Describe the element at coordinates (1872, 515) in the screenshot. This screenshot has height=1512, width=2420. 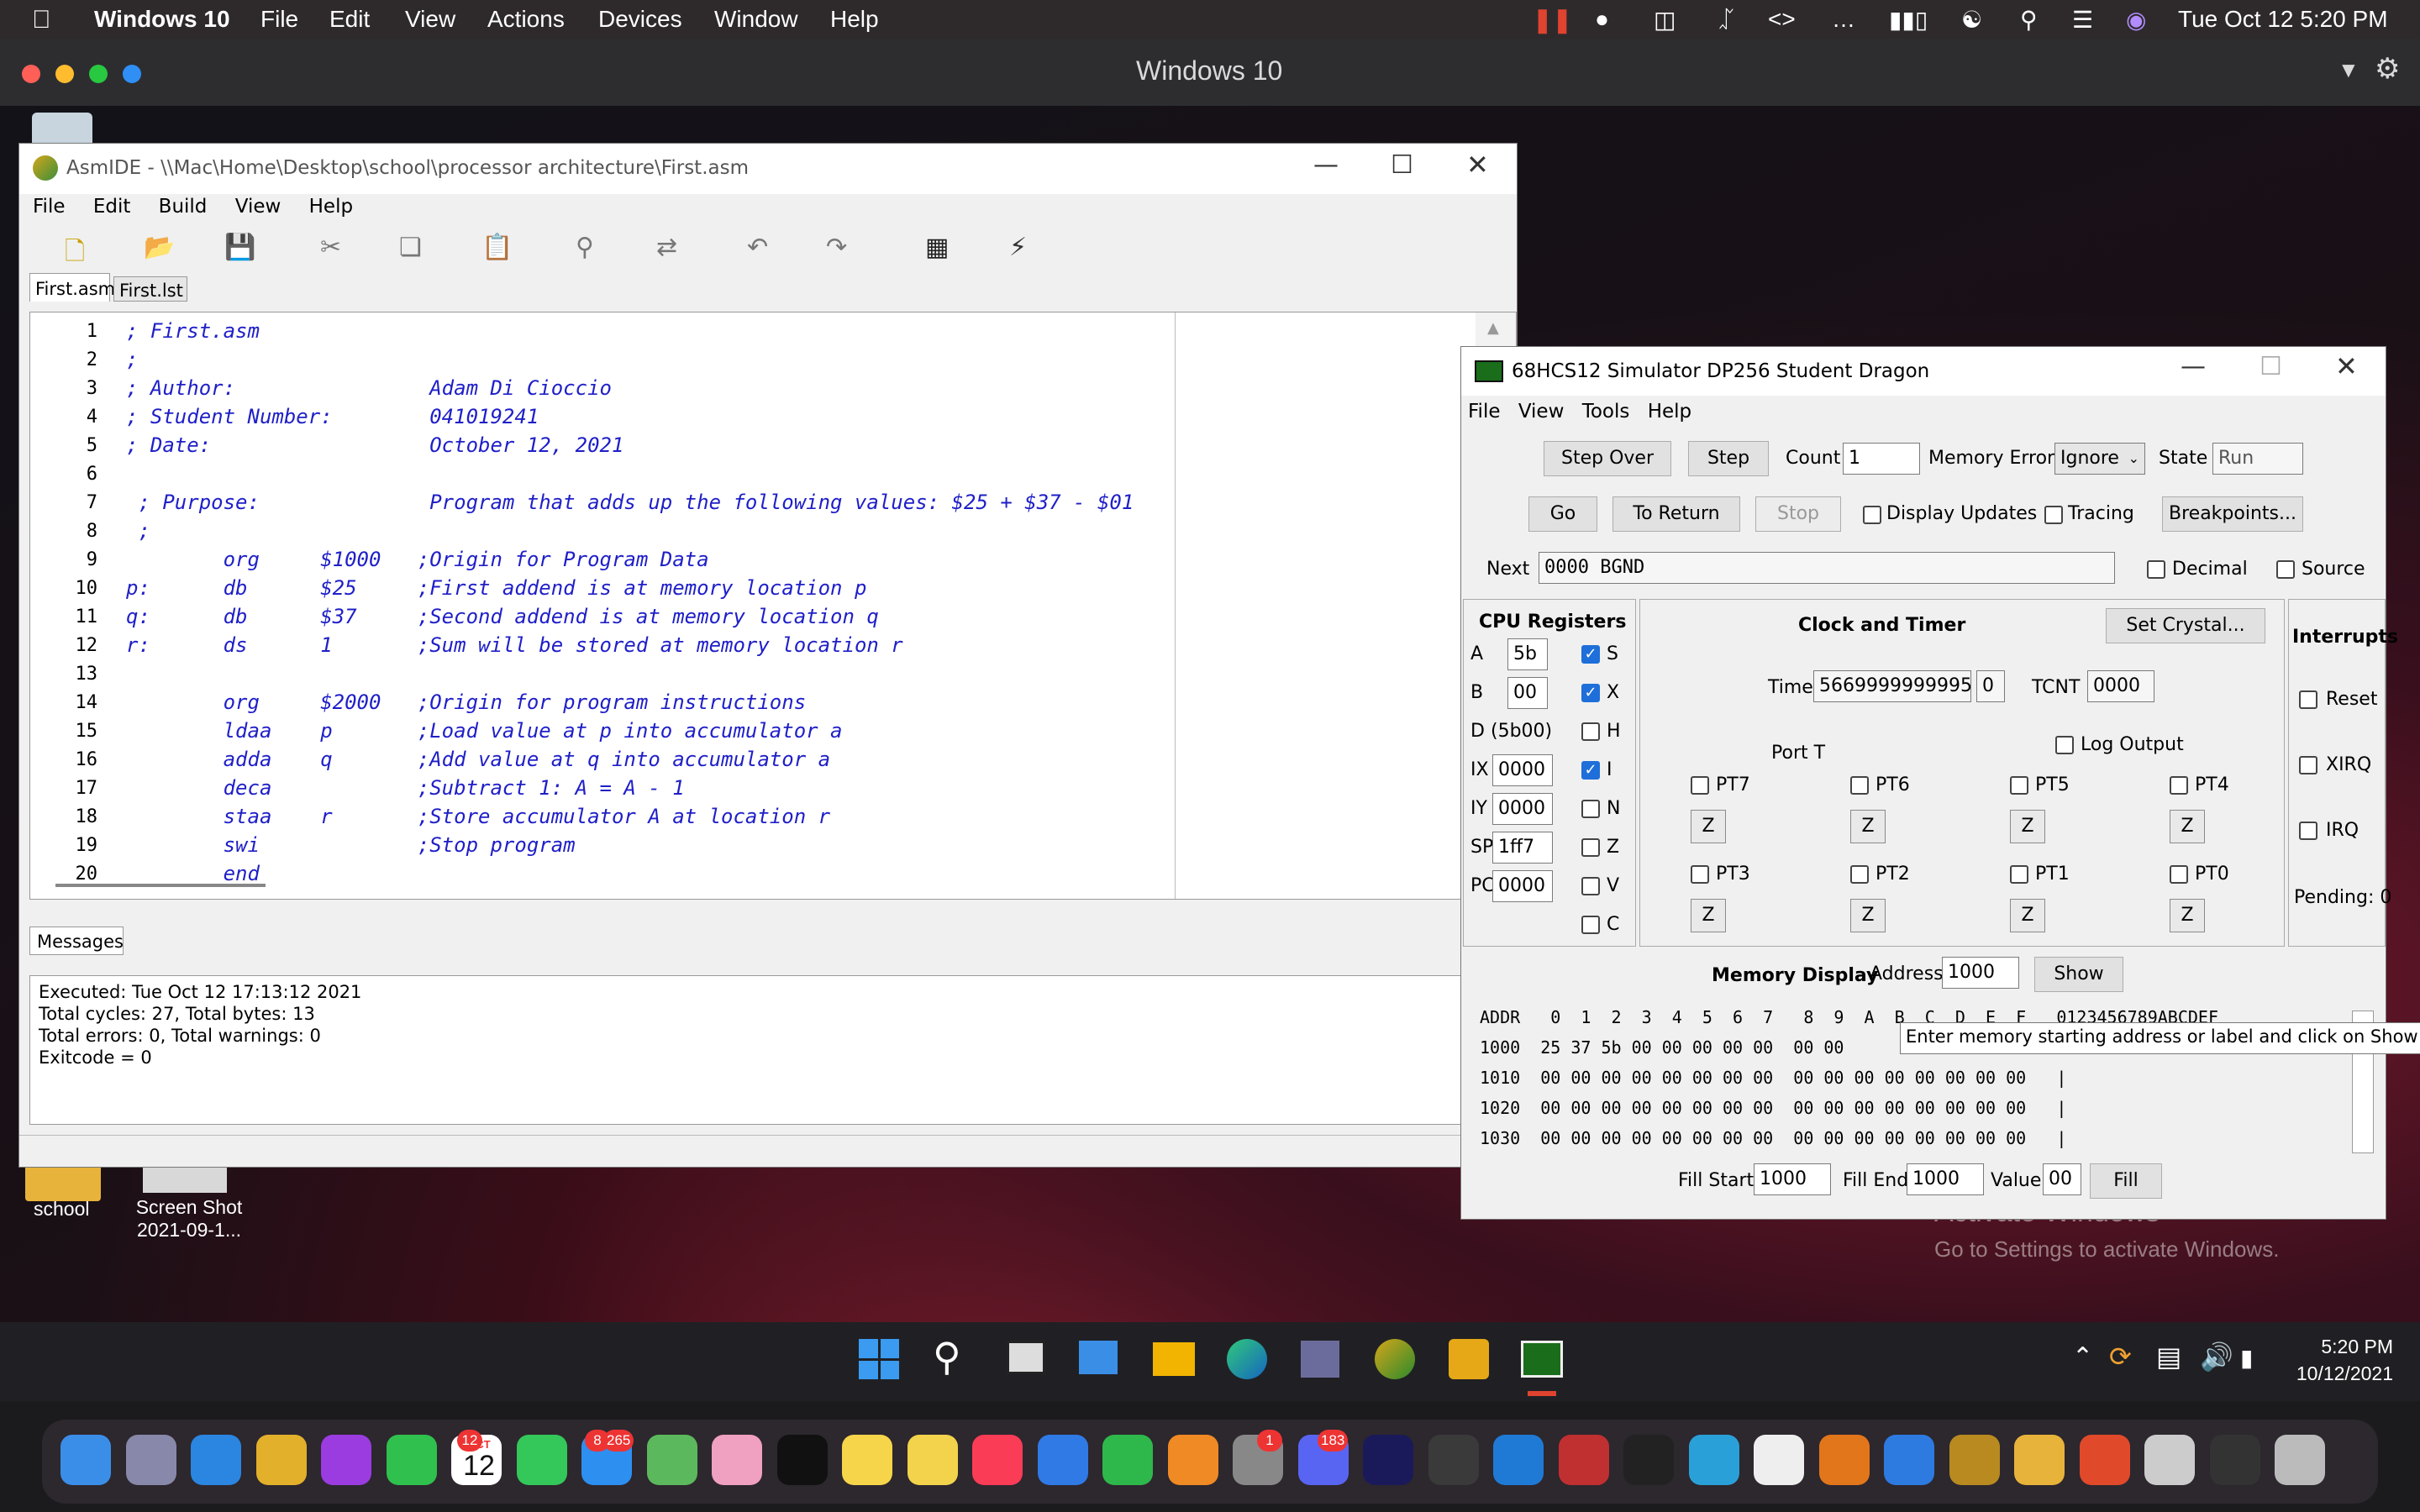
I see `display-updates-checkbox` at that location.